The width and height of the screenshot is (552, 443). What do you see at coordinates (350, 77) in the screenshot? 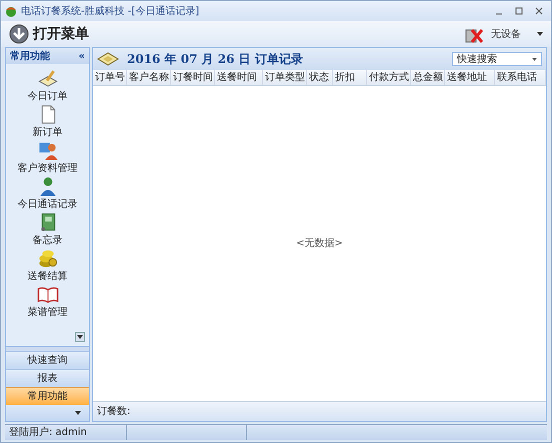
I see `column-header: 折扣` at bounding box center [350, 77].